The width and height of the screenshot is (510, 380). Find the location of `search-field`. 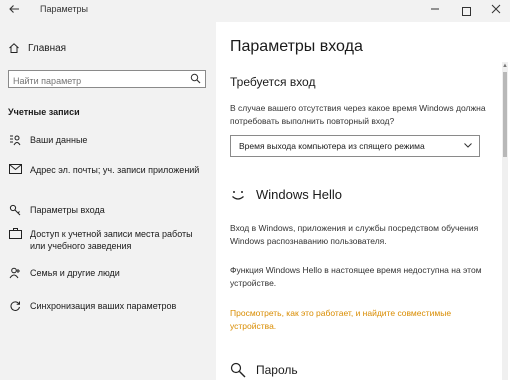

search-field is located at coordinates (107, 79).